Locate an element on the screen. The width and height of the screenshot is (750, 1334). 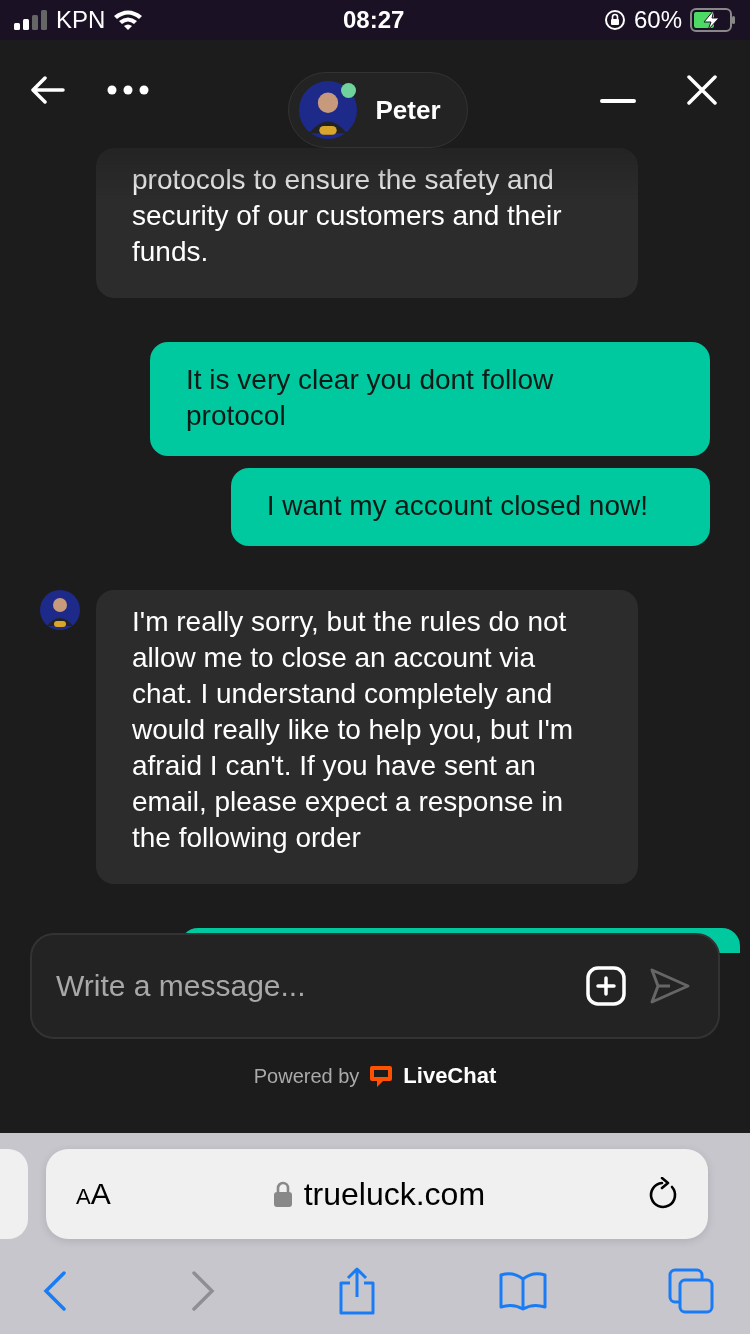
battery-percentage: 60% is located at coordinates (657, 20).